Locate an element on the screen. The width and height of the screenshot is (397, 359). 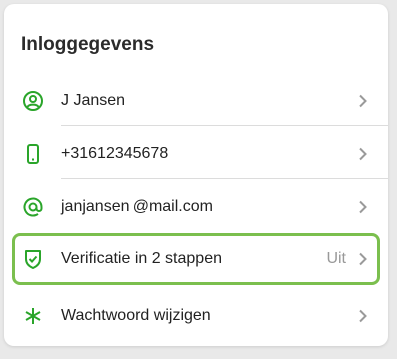
row-email: janjansen @mail.com is located at coordinates (196, 207).